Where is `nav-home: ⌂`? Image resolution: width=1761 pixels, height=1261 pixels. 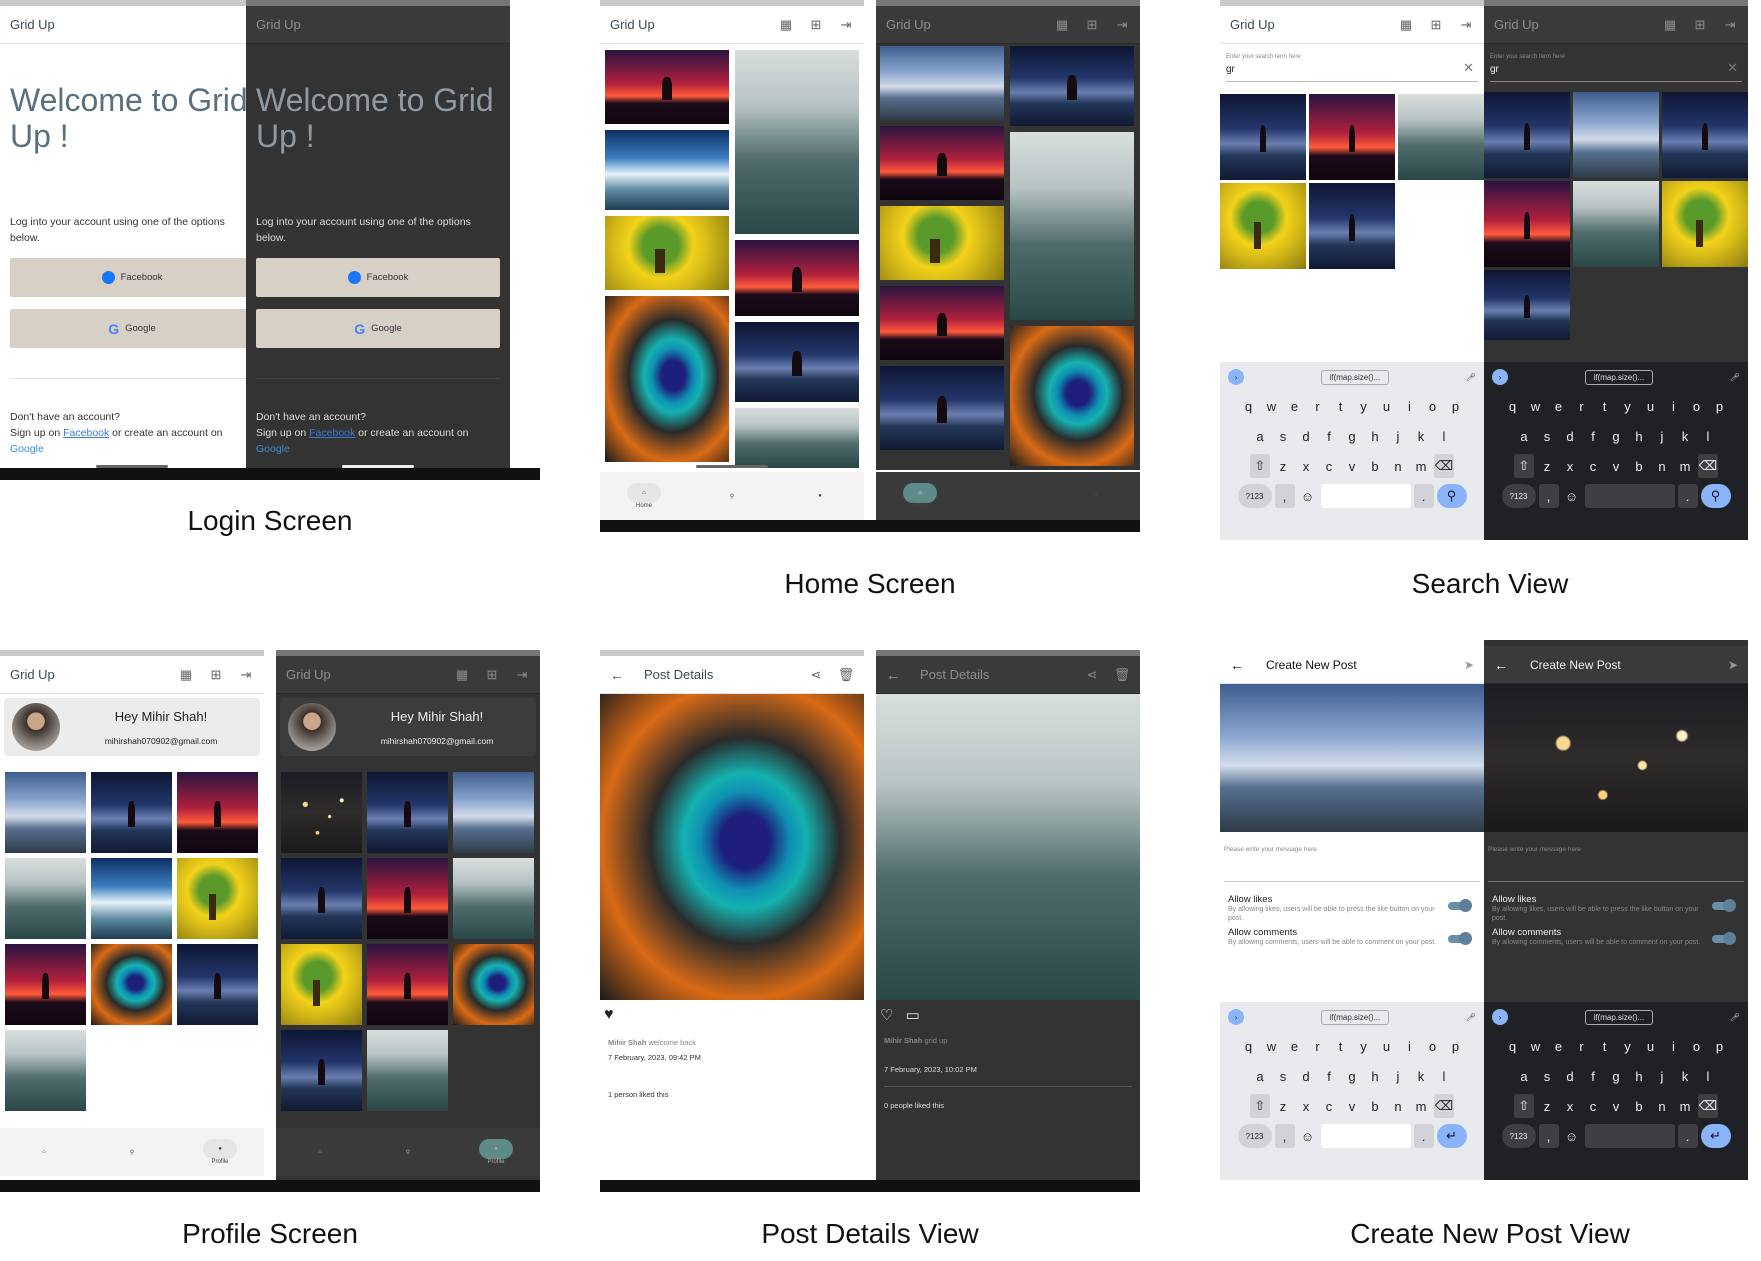 nav-home: ⌂ is located at coordinates (44, 1152).